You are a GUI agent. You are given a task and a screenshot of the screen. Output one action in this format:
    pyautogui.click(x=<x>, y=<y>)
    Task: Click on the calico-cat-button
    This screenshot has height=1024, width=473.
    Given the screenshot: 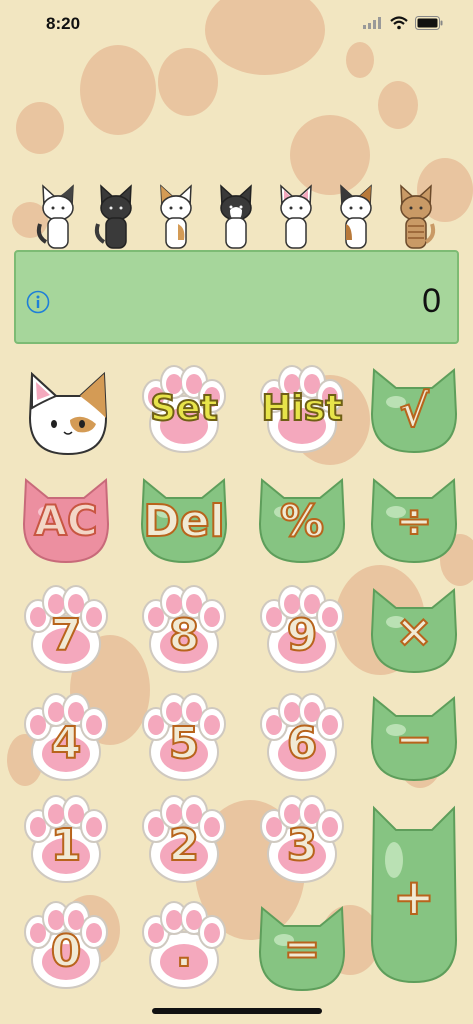 What is the action you would take?
    pyautogui.click(x=68, y=416)
    